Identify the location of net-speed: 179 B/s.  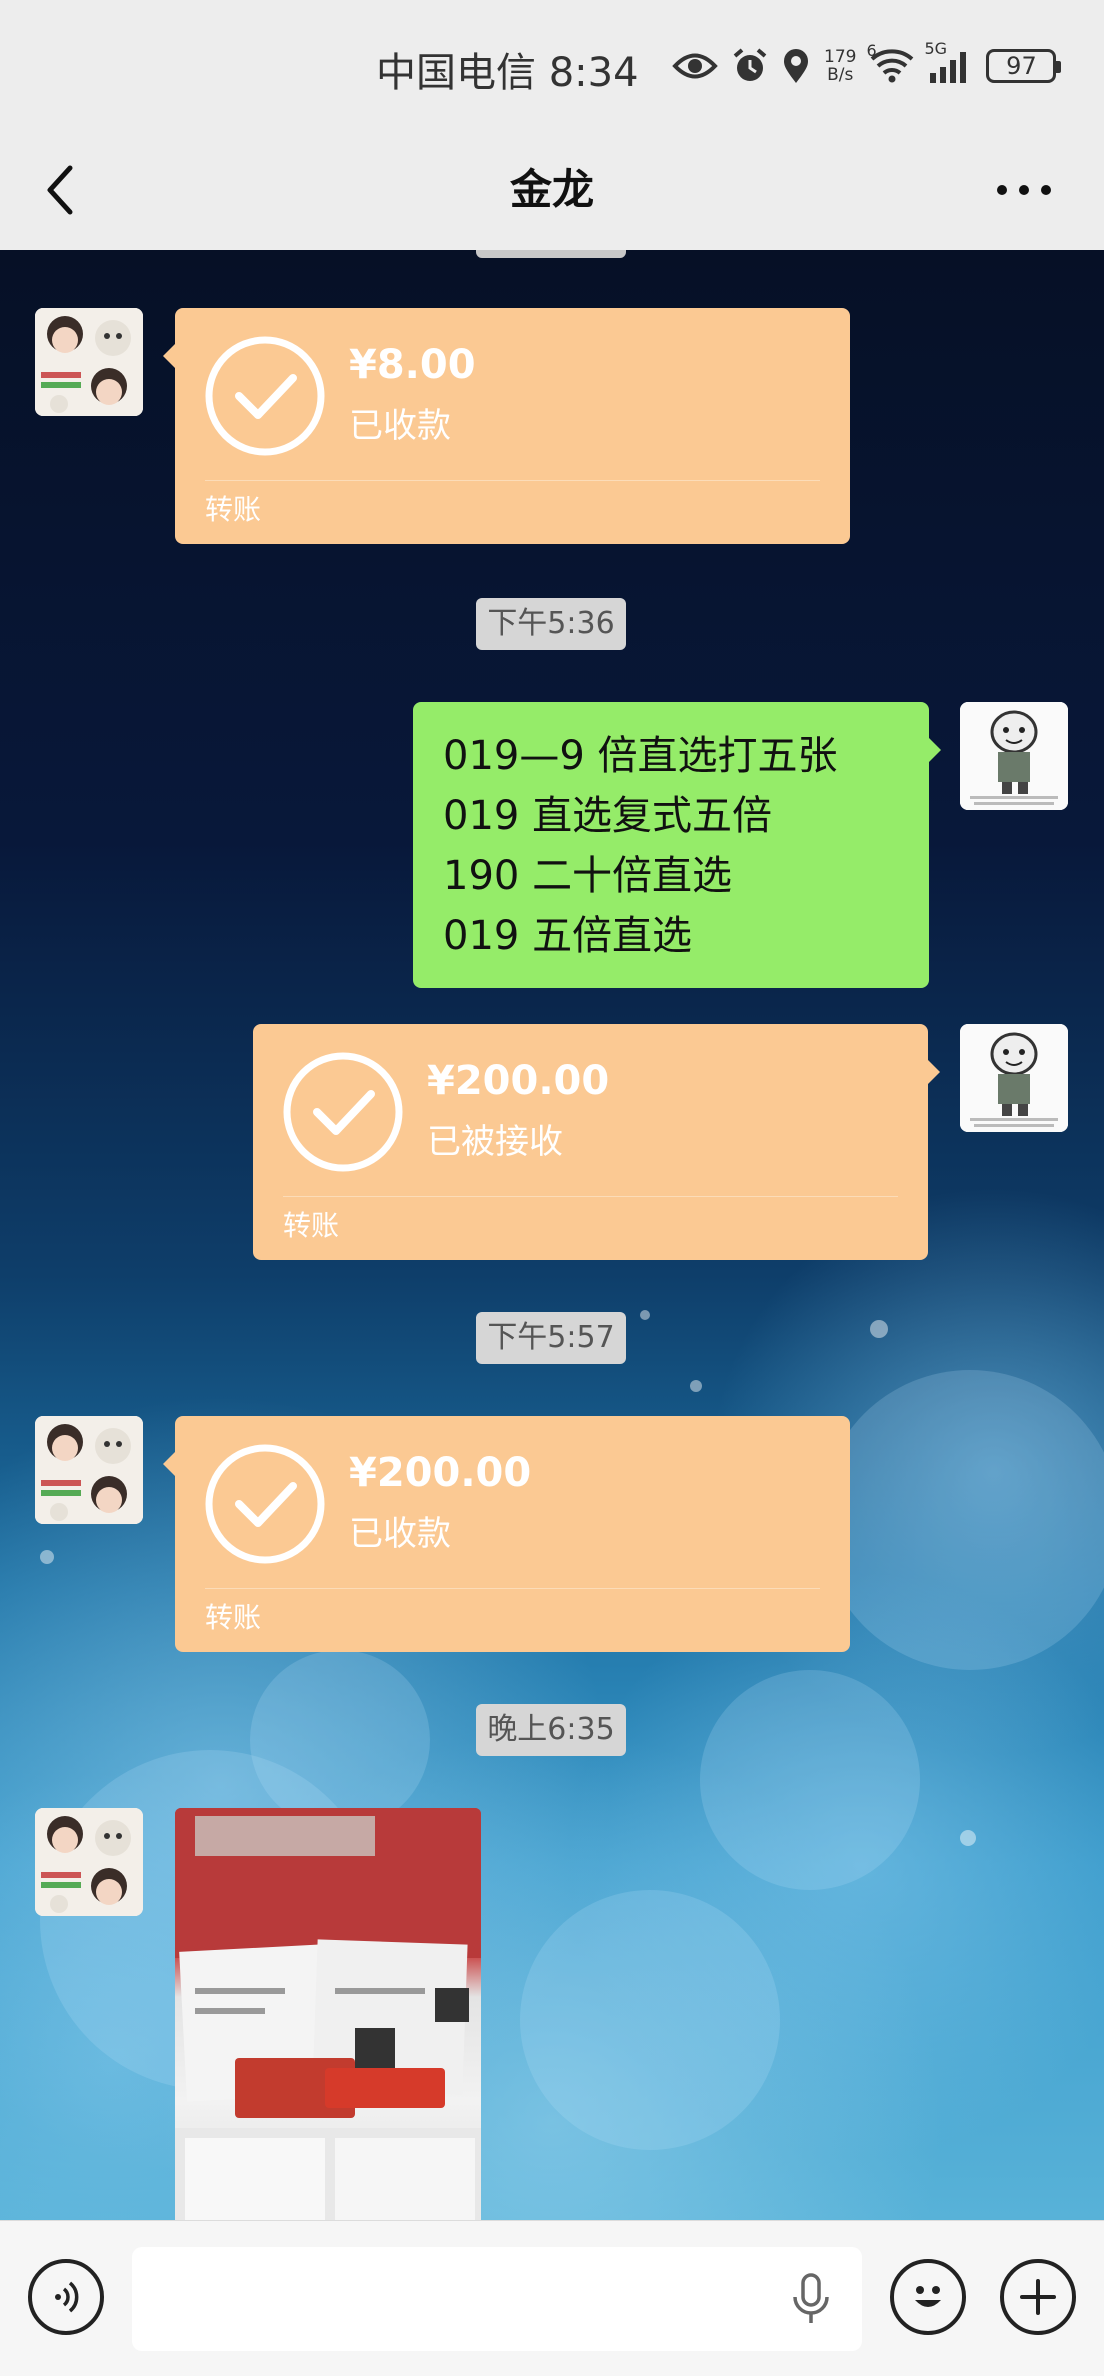
(840, 66).